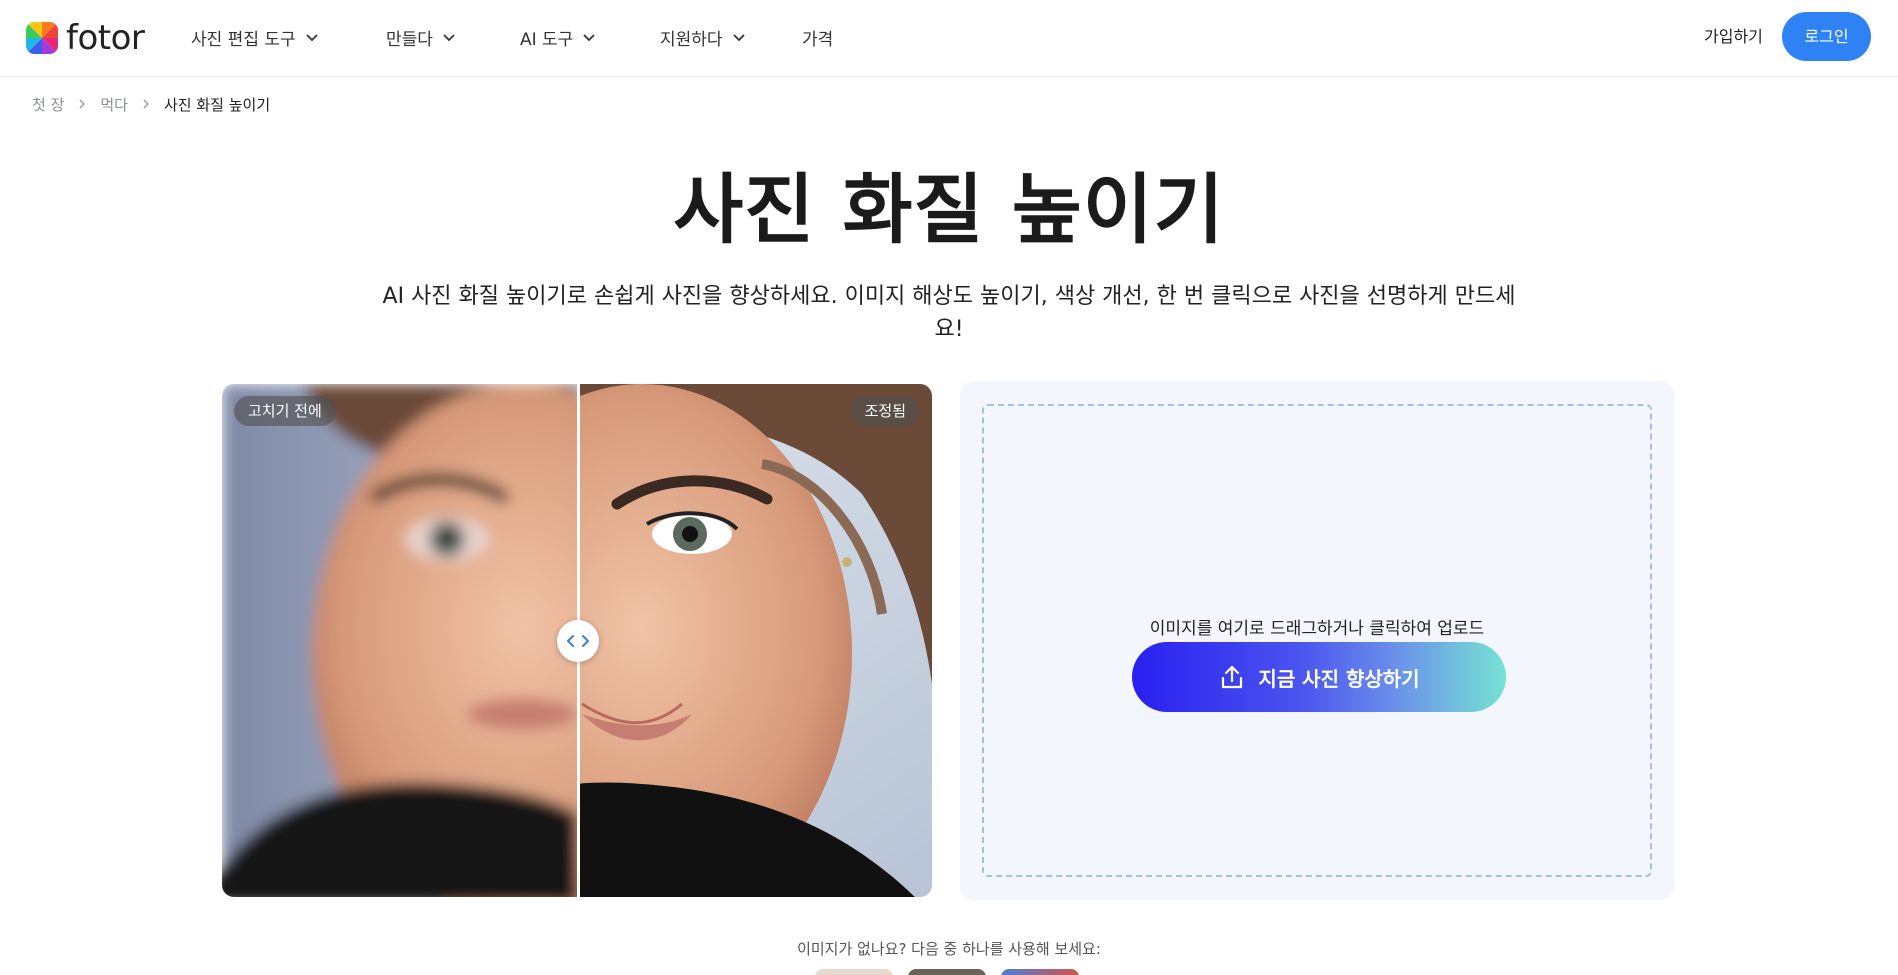 This screenshot has height=975, width=1898. I want to click on after-label: 조정됨, so click(885, 411).